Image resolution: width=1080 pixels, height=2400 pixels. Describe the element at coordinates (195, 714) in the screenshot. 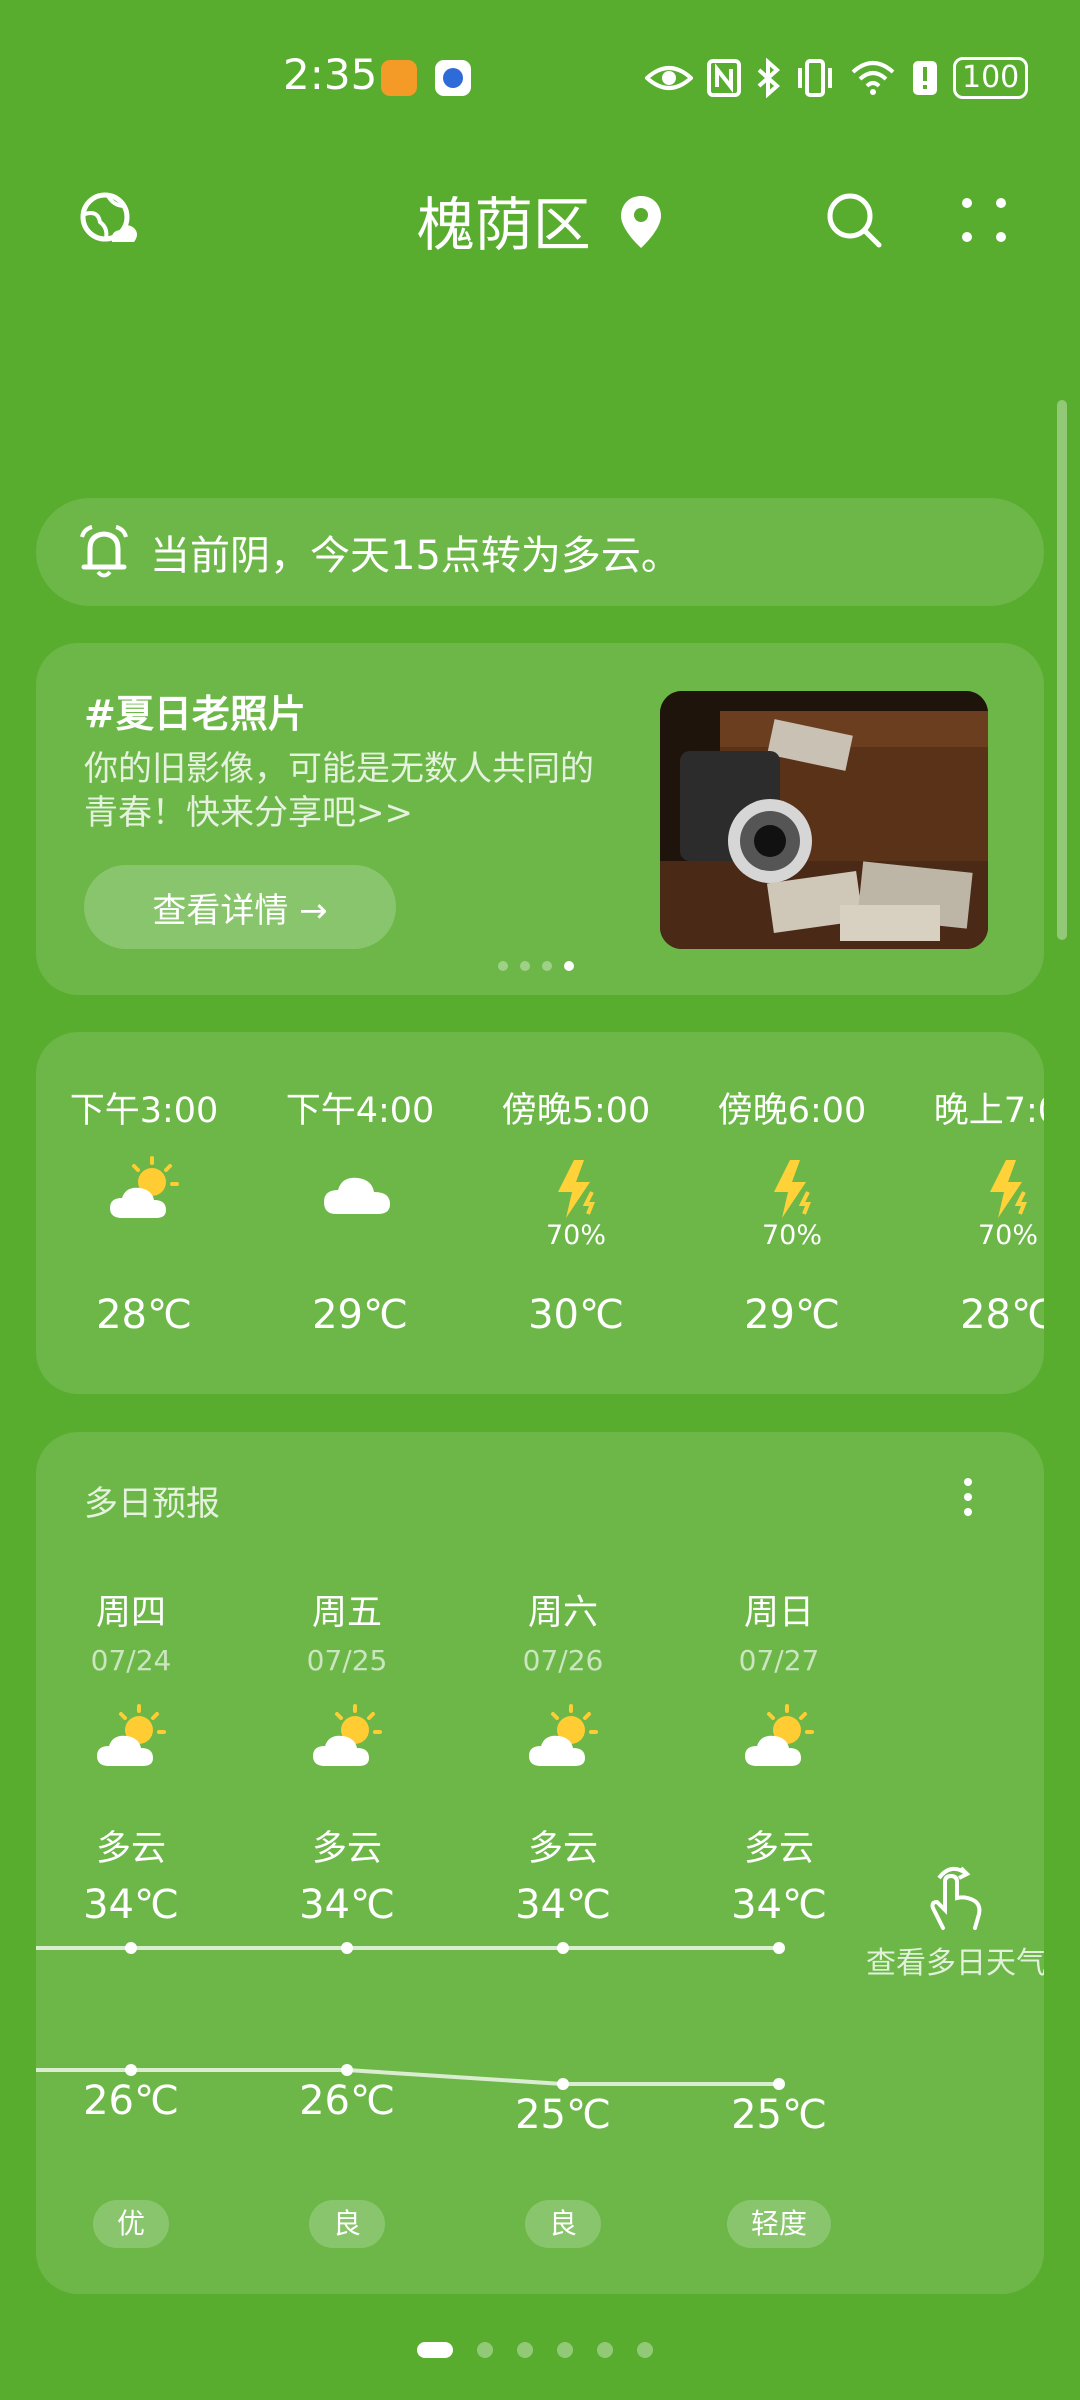

I see `promo-title: #夏日老照片` at that location.